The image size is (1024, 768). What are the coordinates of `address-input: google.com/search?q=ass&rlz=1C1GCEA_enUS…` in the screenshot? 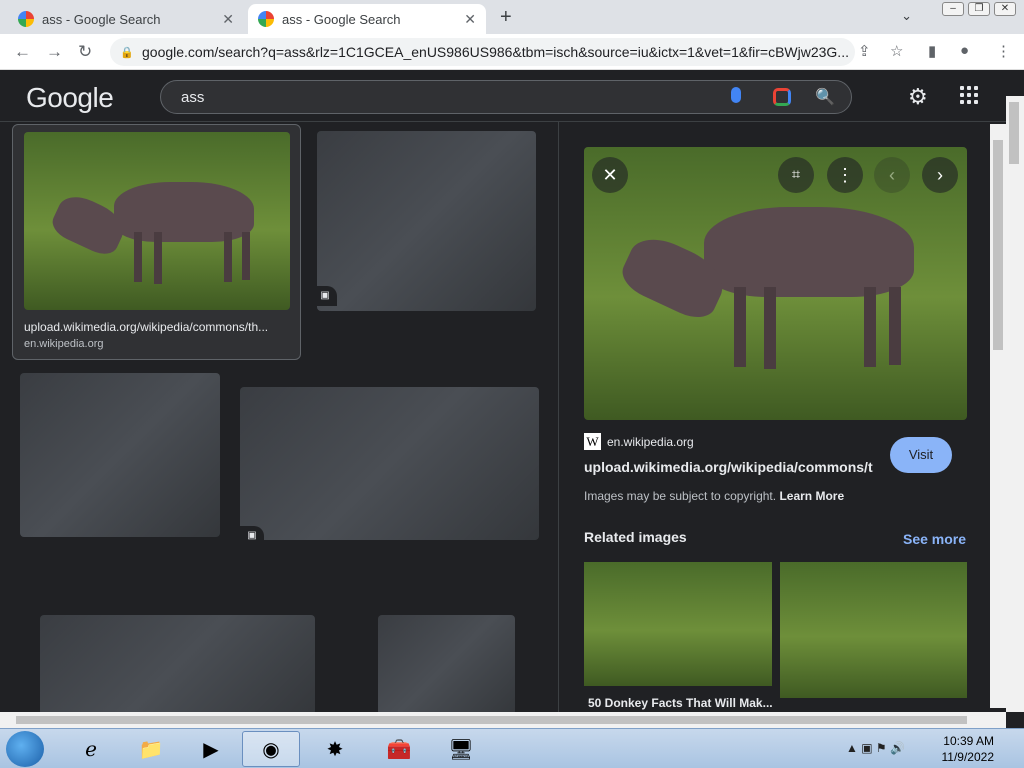 It's located at (482, 52).